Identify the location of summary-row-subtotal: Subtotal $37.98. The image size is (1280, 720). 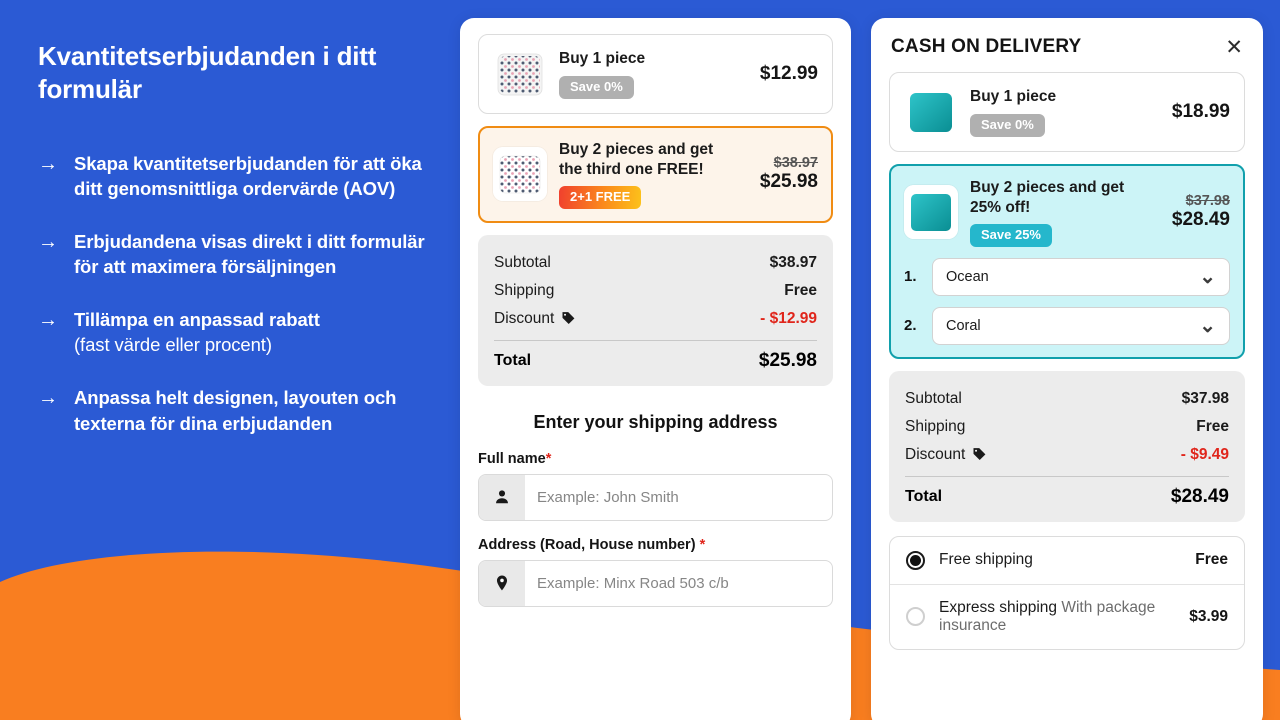
(1067, 399).